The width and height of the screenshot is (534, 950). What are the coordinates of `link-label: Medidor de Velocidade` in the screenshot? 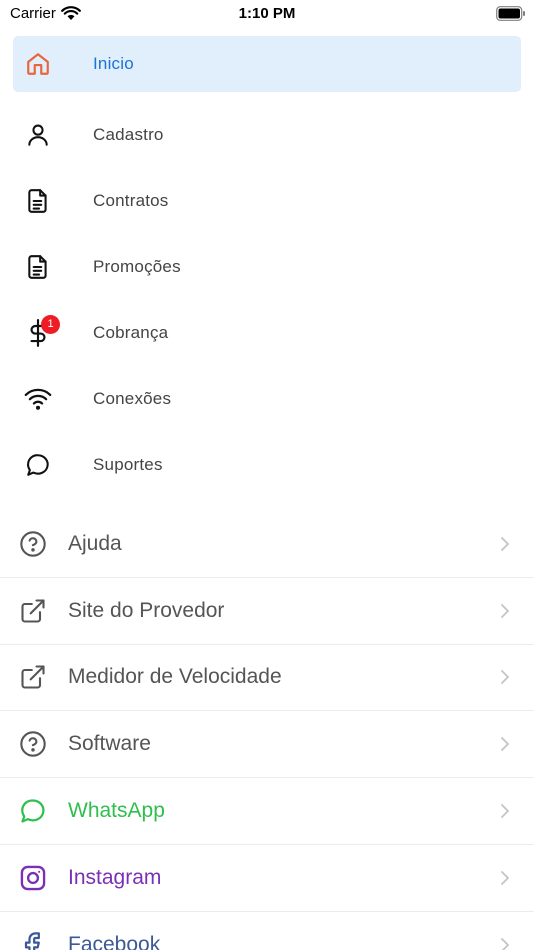 It's located at (175, 677).